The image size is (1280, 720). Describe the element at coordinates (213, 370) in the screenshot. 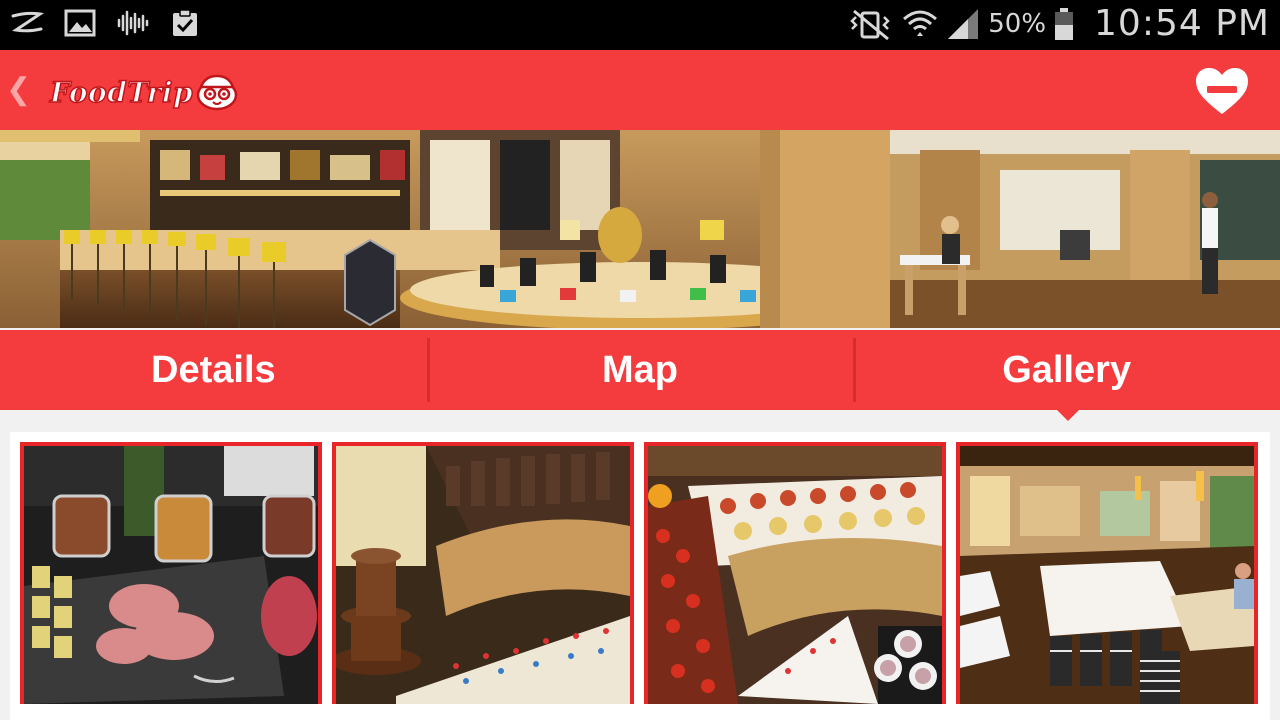

I see `tab-details: Details` at that location.